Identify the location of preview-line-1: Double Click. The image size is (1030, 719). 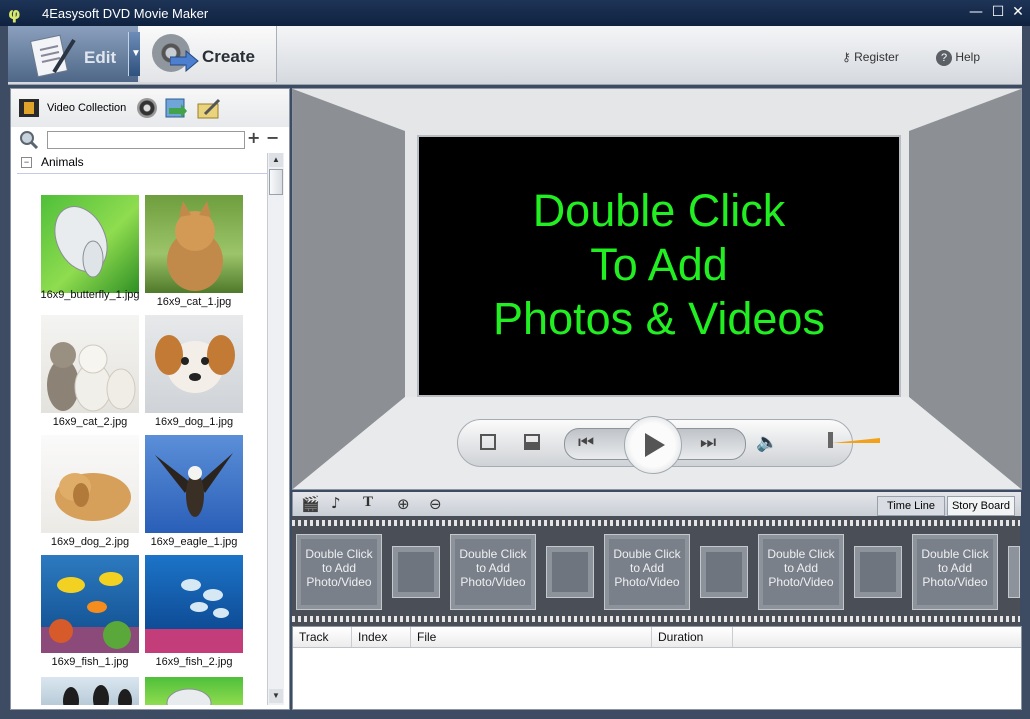
(659, 210).